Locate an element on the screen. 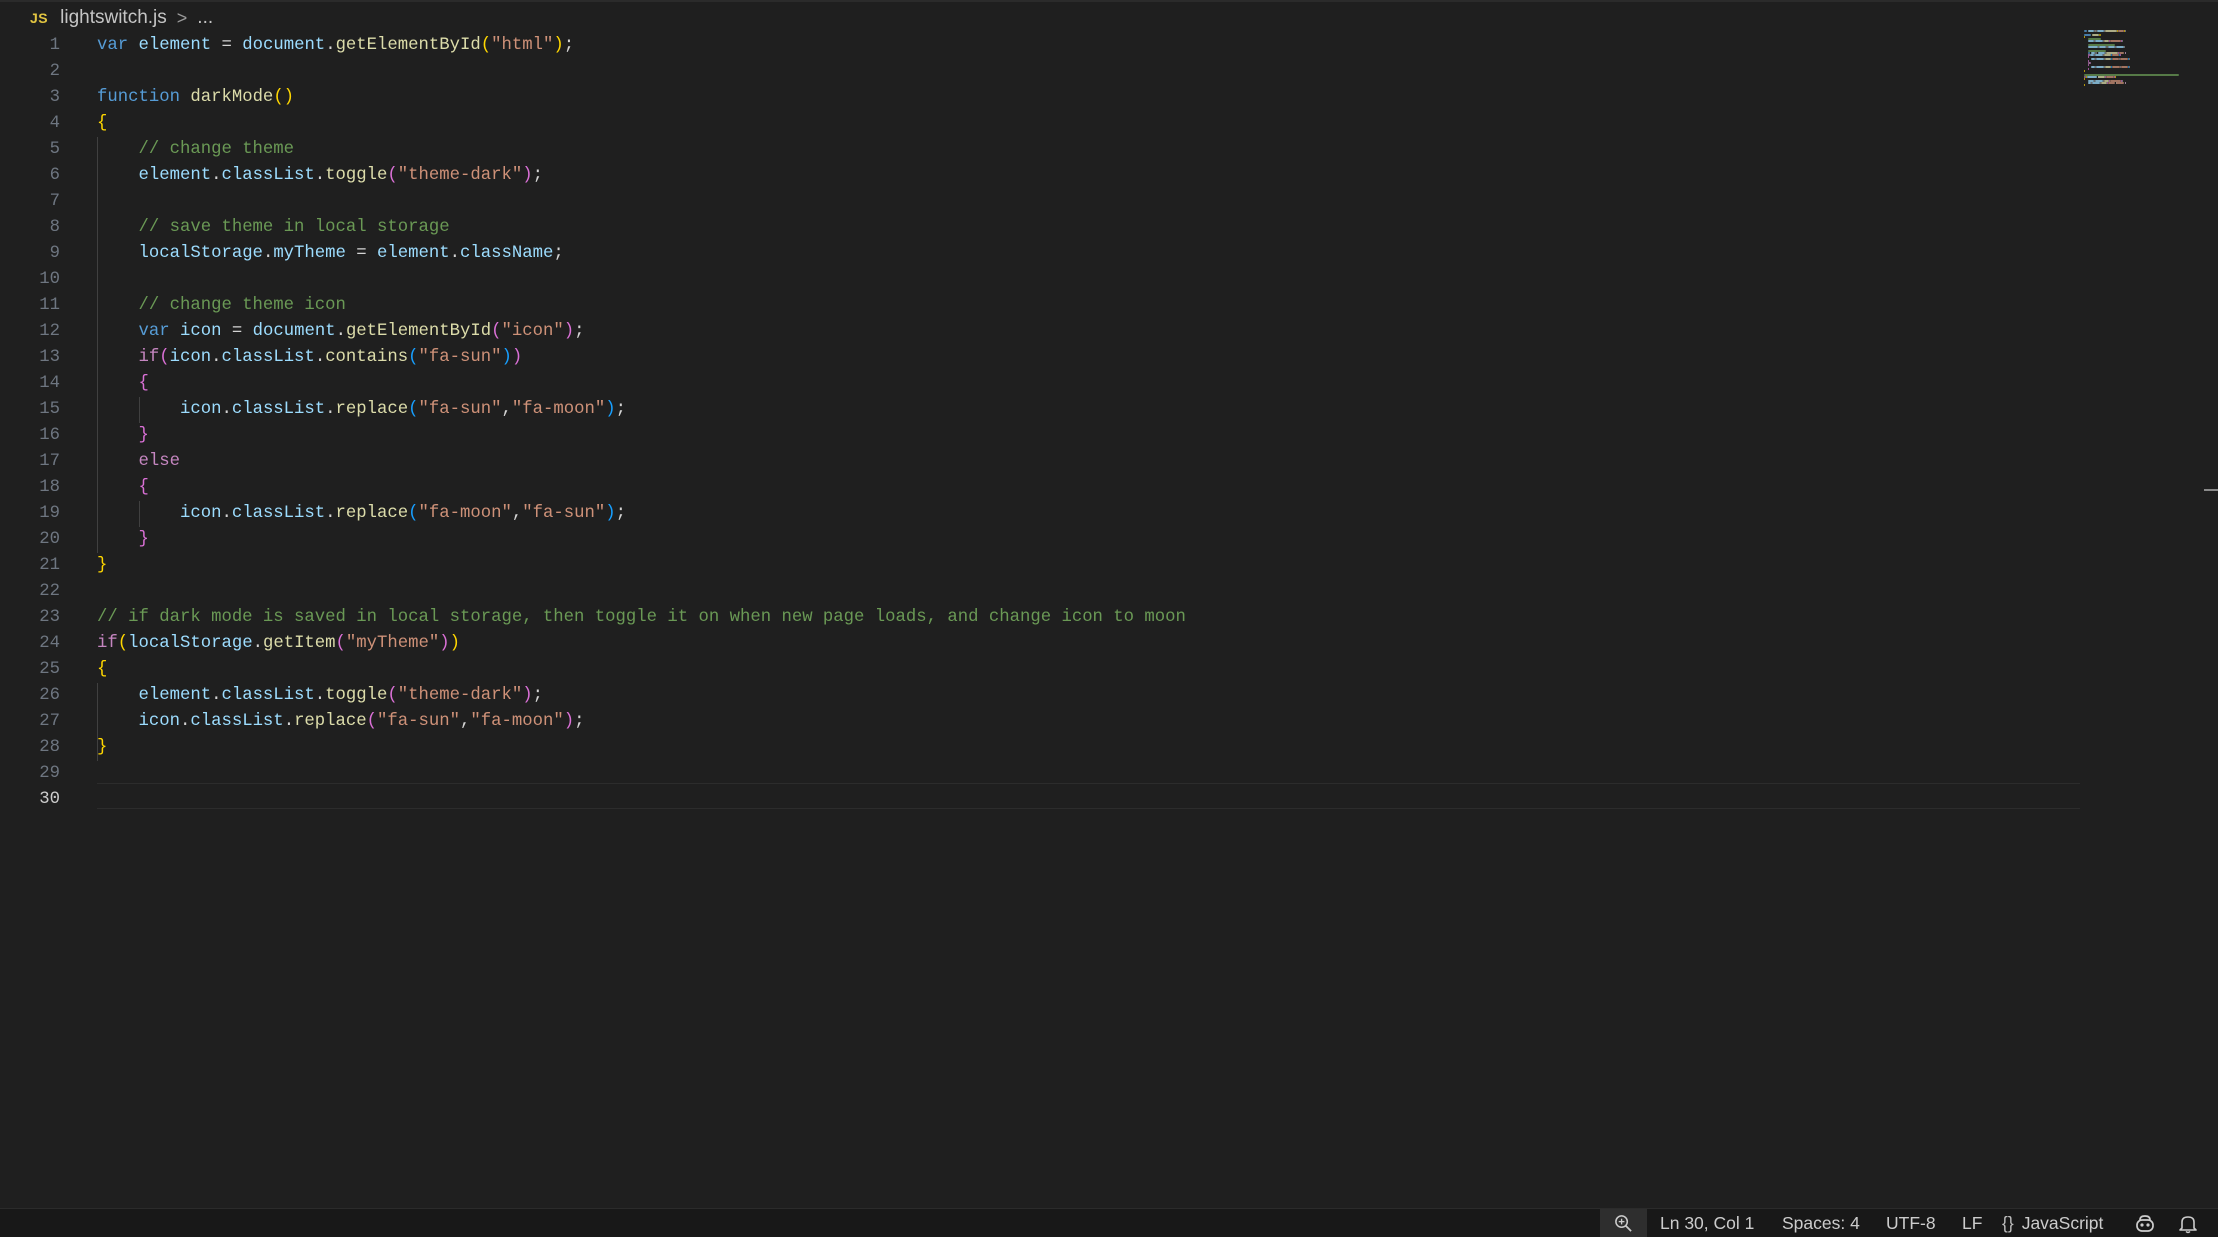  code-token: replace is located at coordinates (372, 409).